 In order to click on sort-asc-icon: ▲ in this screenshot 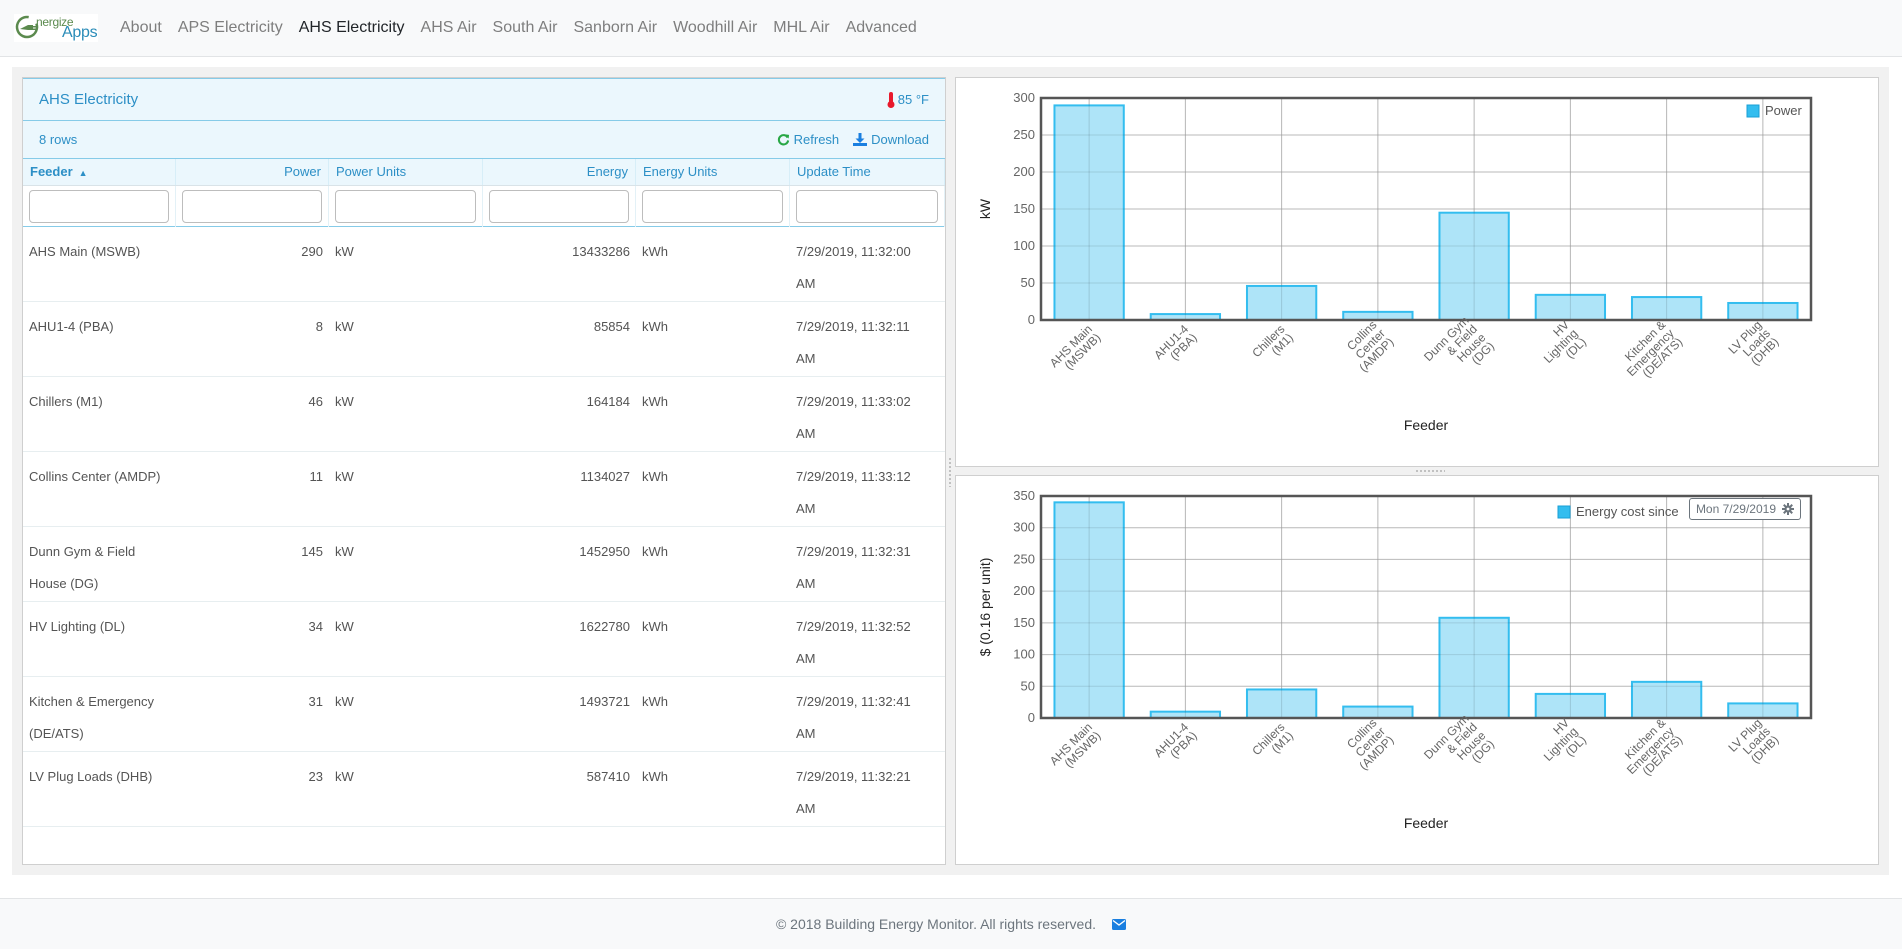, I will do `click(83, 173)`.